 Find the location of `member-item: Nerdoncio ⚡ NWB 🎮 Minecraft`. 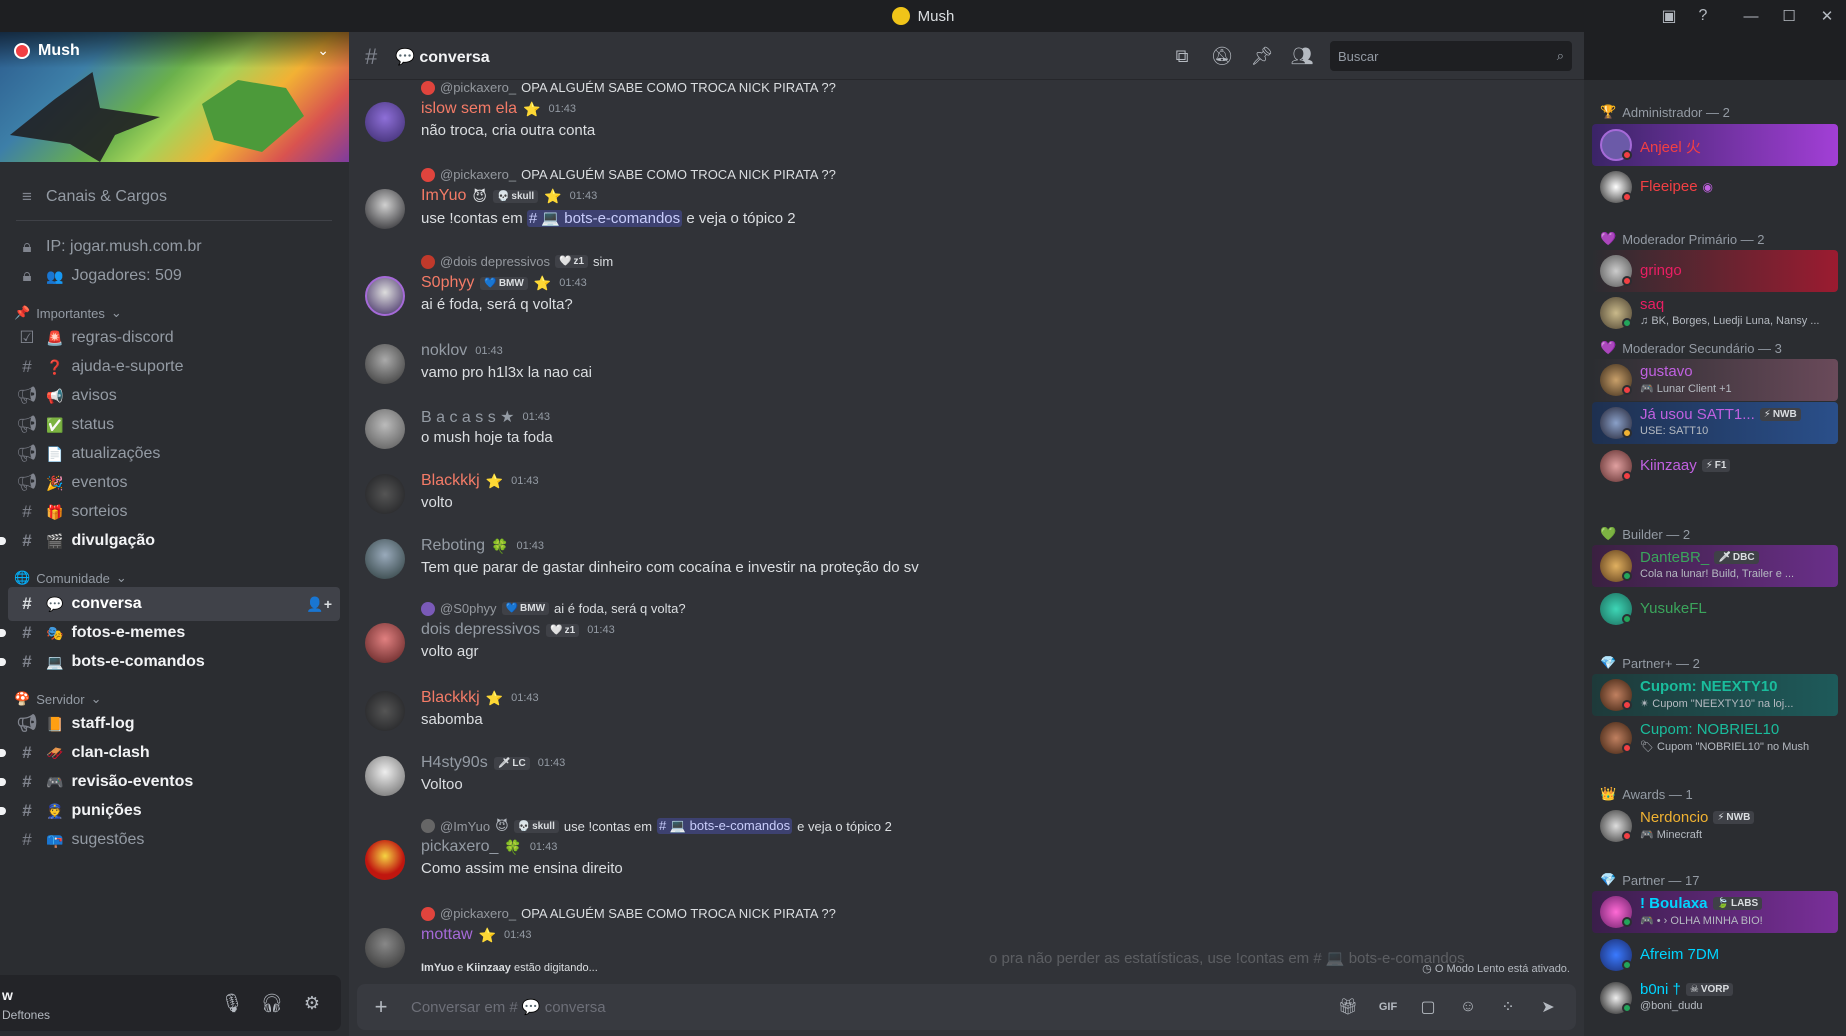

member-item: Nerdoncio ⚡ NWB 🎮 Minecraft is located at coordinates (1715, 826).